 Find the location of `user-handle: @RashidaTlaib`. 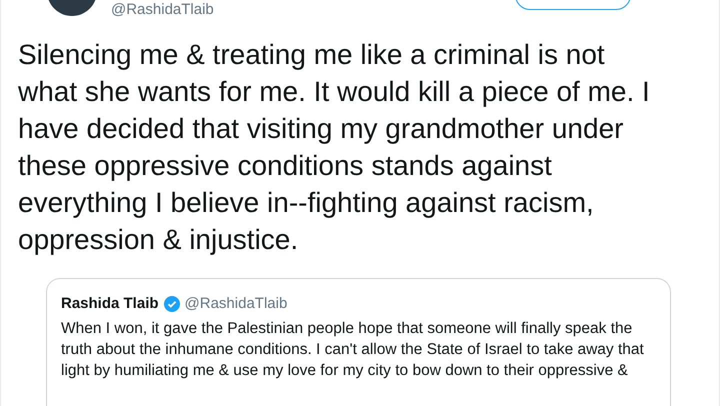

user-handle: @RashidaTlaib is located at coordinates (162, 10).